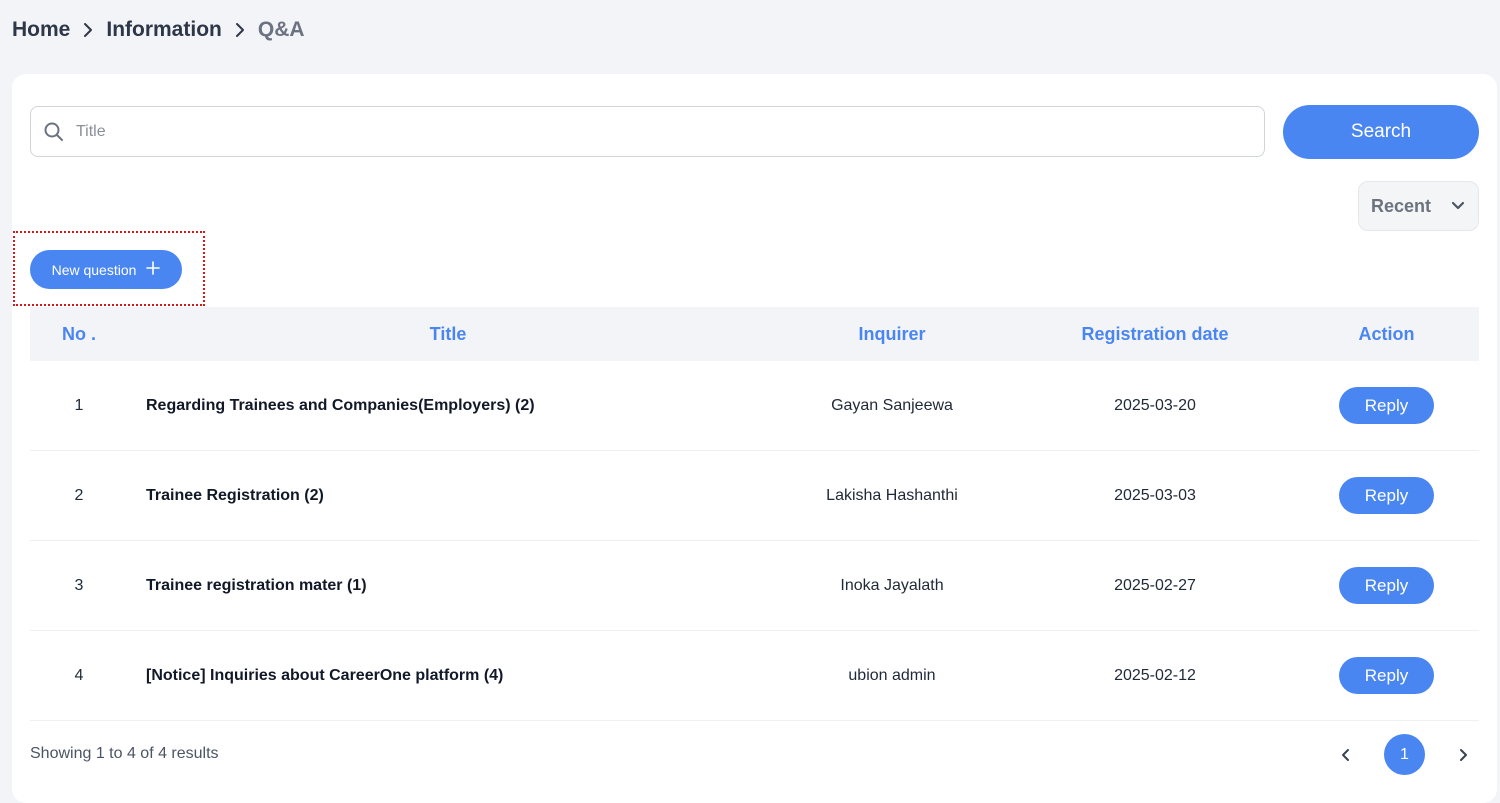 The height and width of the screenshot is (803, 1500). Describe the element at coordinates (448, 586) in the screenshot. I see `row-title-link: Trainee registration mater (1)` at that location.